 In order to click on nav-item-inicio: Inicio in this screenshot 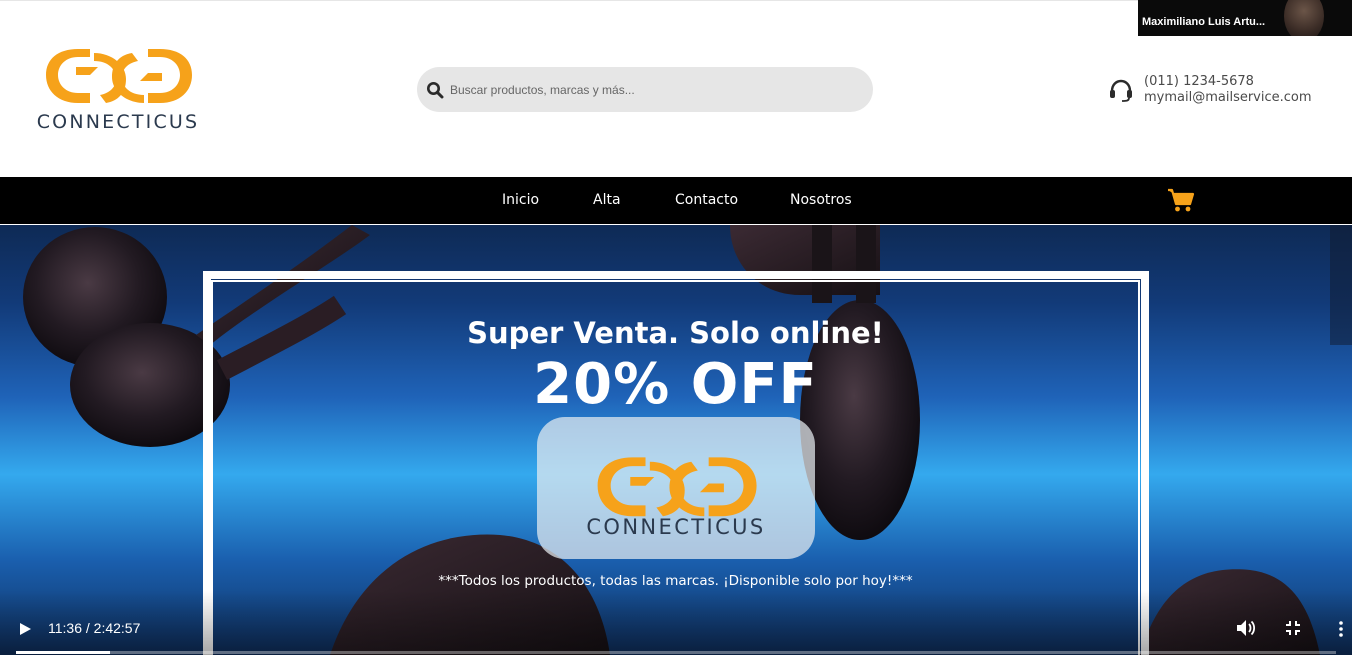, I will do `click(520, 200)`.